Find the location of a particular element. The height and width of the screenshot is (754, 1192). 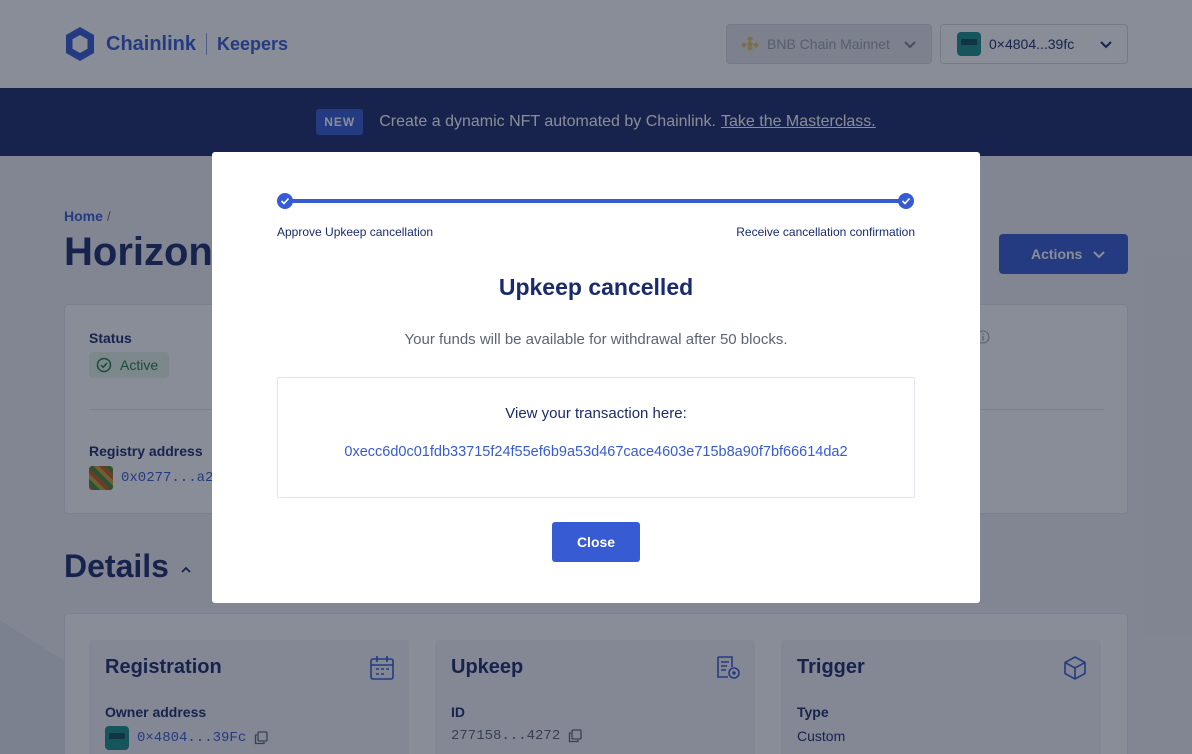

step-2-label: Receive cancellation confirmation is located at coordinates (825, 232).